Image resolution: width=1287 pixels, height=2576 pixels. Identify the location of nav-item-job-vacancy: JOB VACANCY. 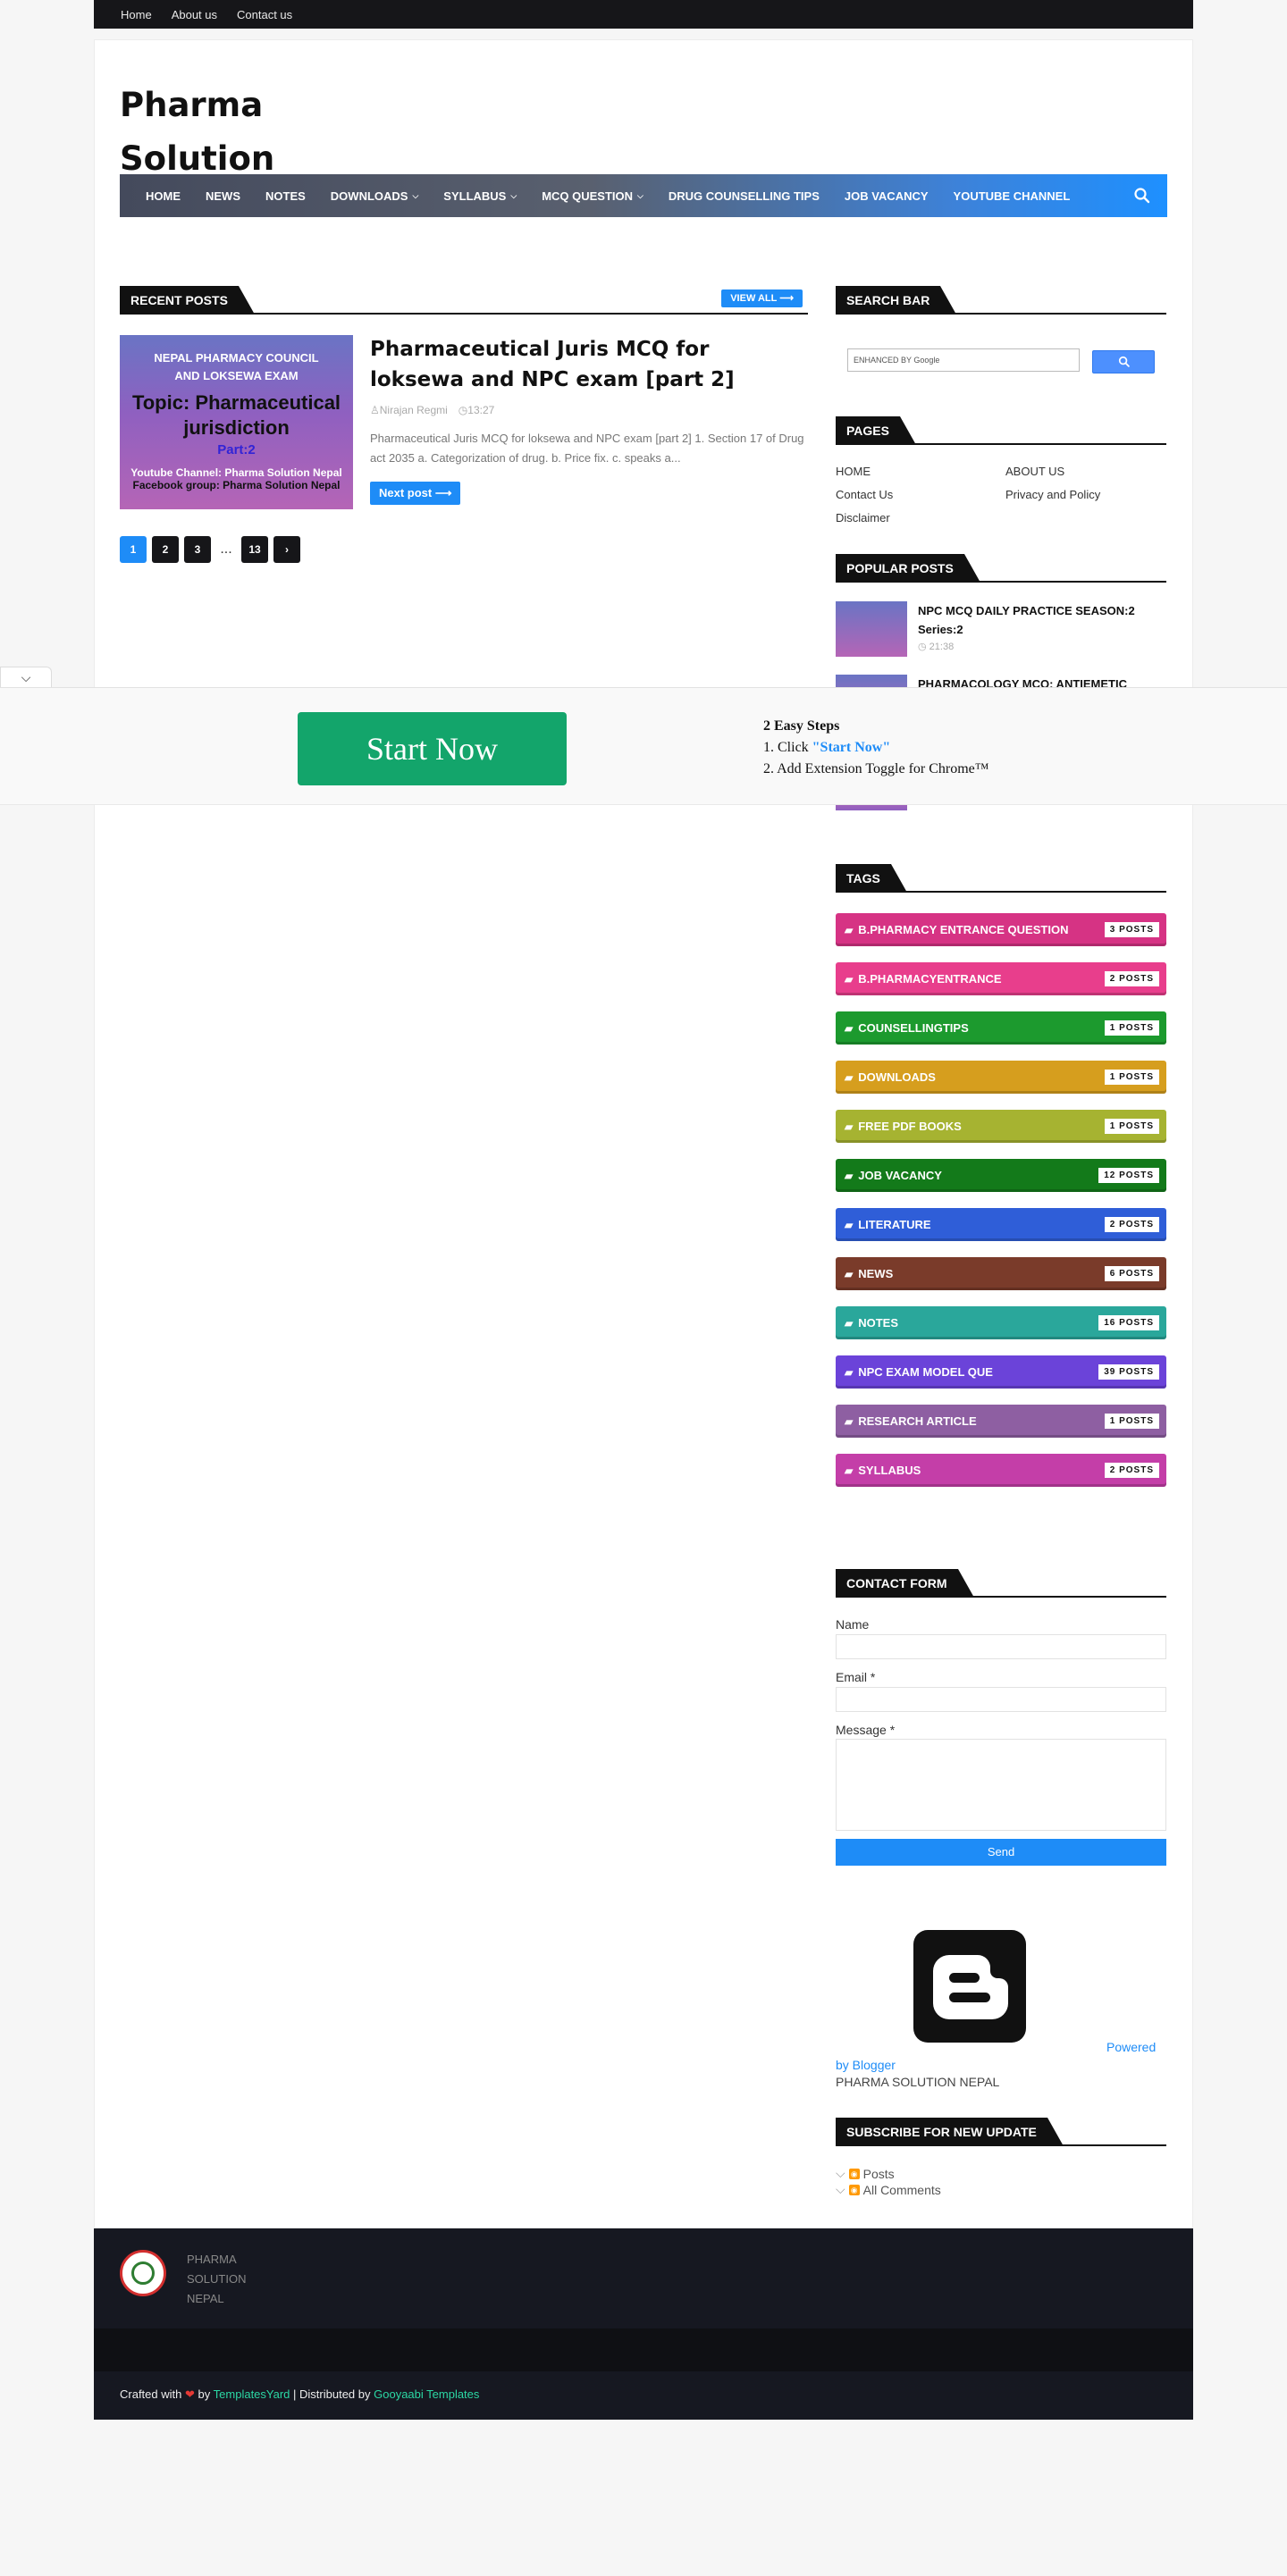
(887, 195).